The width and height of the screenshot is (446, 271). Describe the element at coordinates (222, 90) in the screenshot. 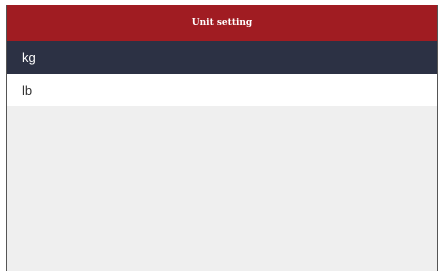

I see `unit-option-lb: lb` at that location.